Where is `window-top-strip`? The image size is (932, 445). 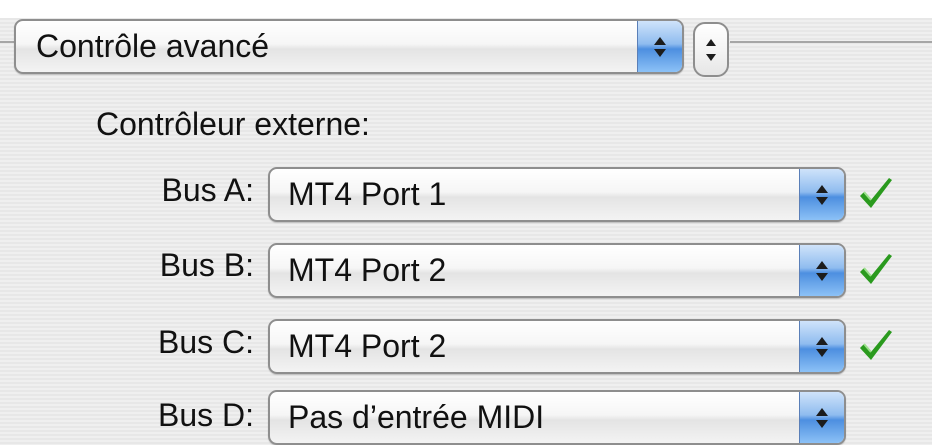 window-top-strip is located at coordinates (466, 9).